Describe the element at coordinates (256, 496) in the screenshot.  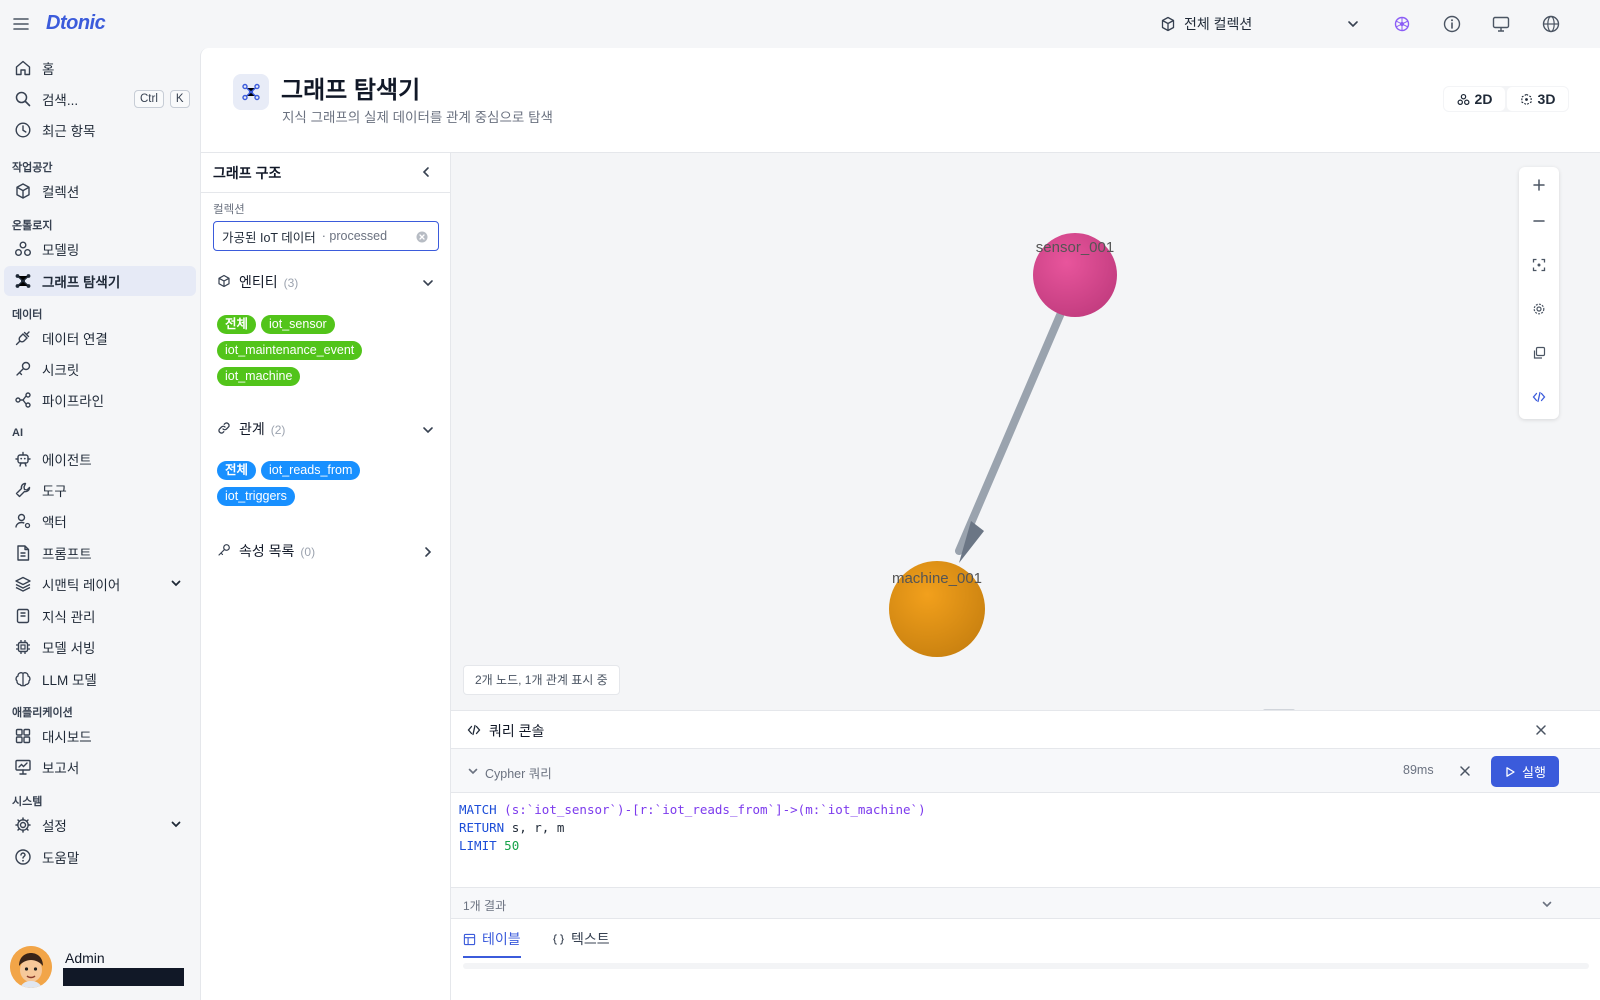
I see `relation-chip: iot_triggers` at that location.